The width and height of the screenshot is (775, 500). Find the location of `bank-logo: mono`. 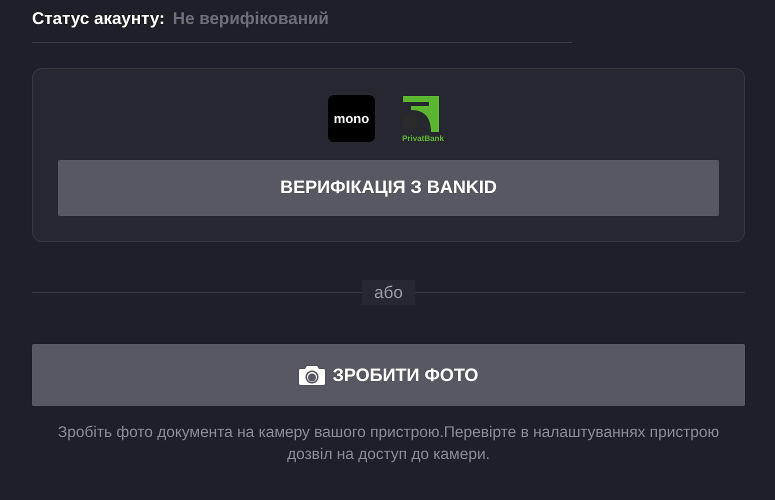

bank-logo: mono is located at coordinates (351, 118).